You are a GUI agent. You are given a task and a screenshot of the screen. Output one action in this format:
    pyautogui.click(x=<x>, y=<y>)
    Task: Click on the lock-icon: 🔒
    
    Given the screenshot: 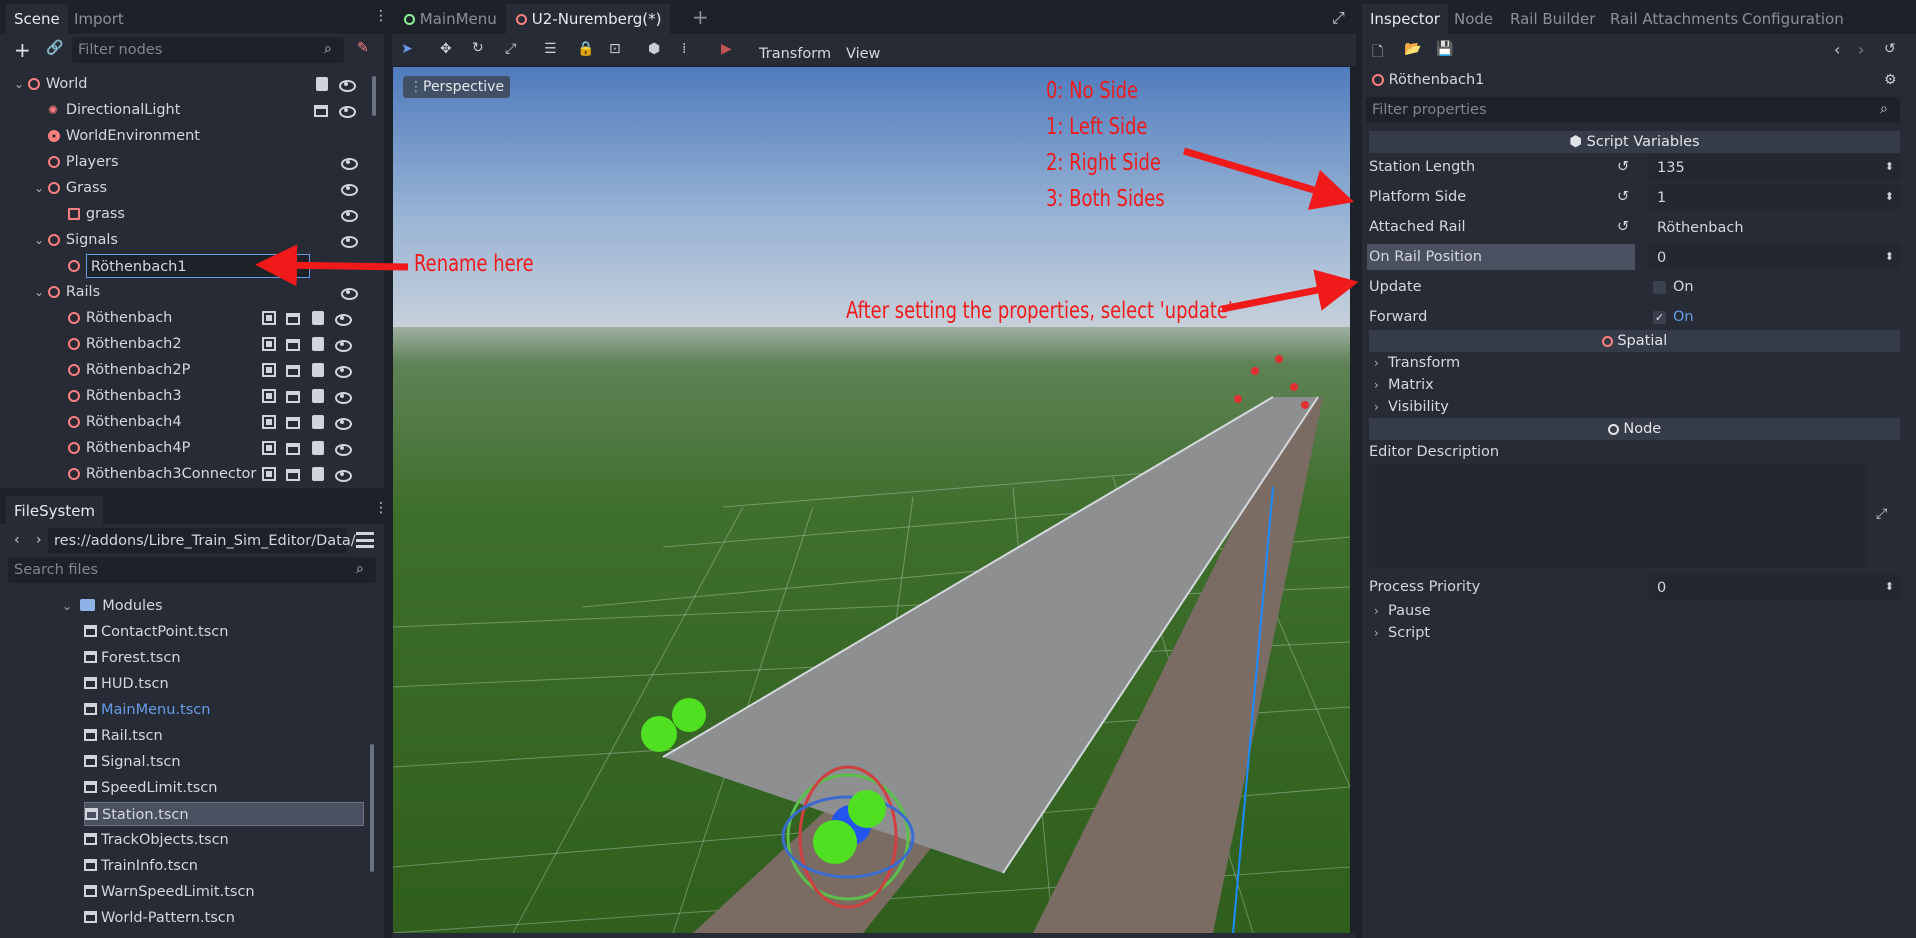 What is the action you would take?
    pyautogui.click(x=585, y=49)
    